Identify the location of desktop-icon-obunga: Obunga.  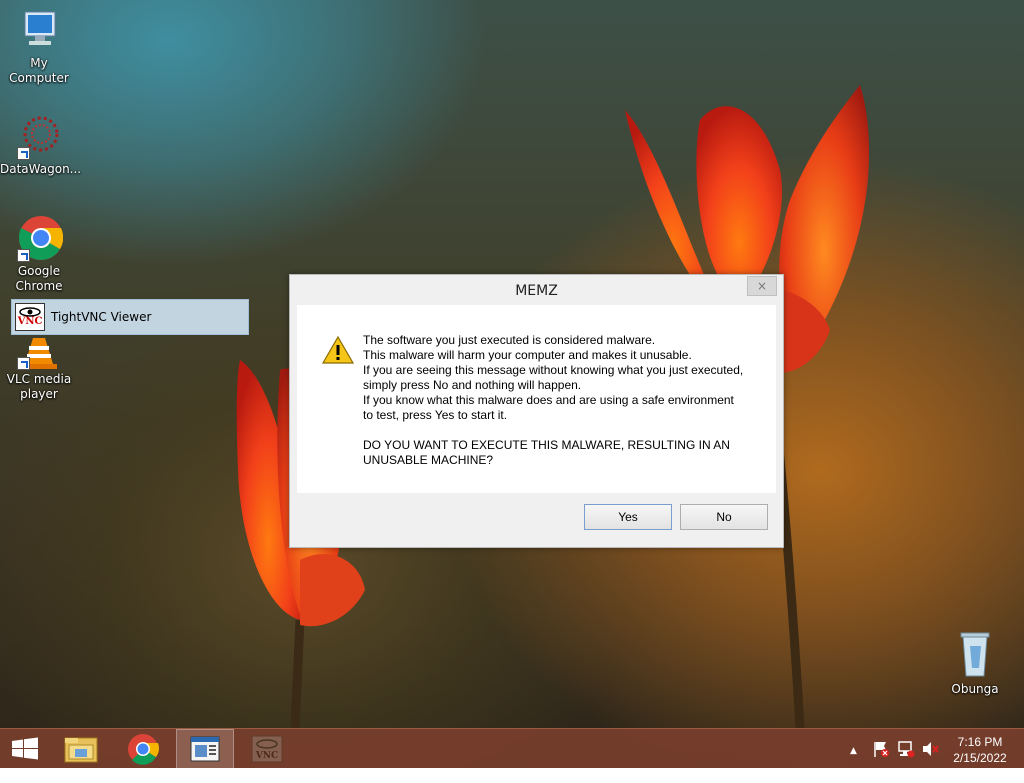
(975, 663).